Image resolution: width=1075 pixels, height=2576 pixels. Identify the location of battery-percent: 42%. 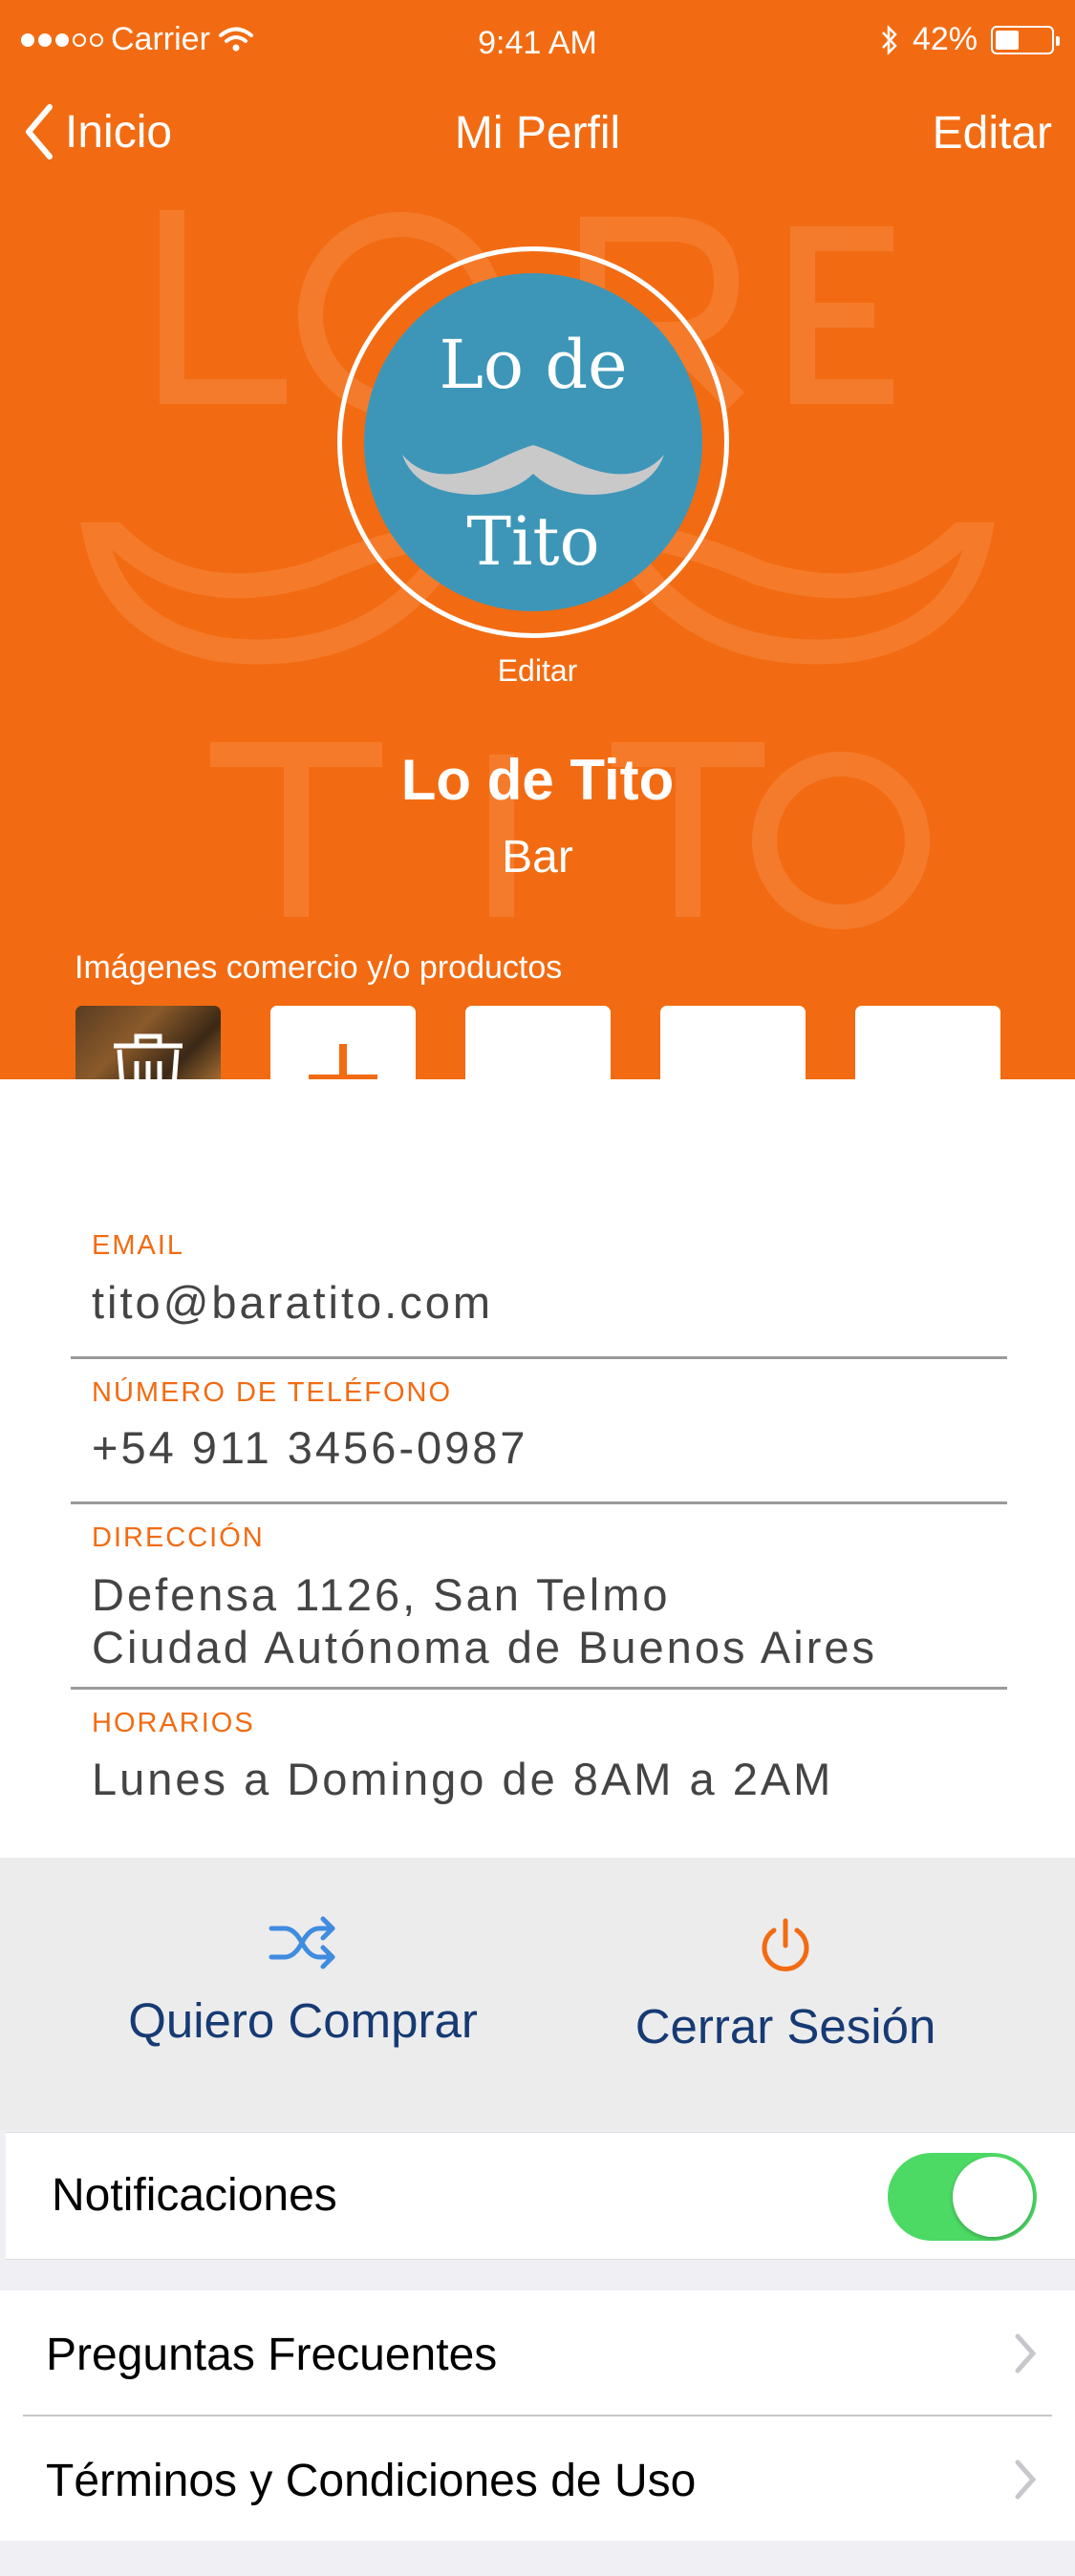
(945, 39).